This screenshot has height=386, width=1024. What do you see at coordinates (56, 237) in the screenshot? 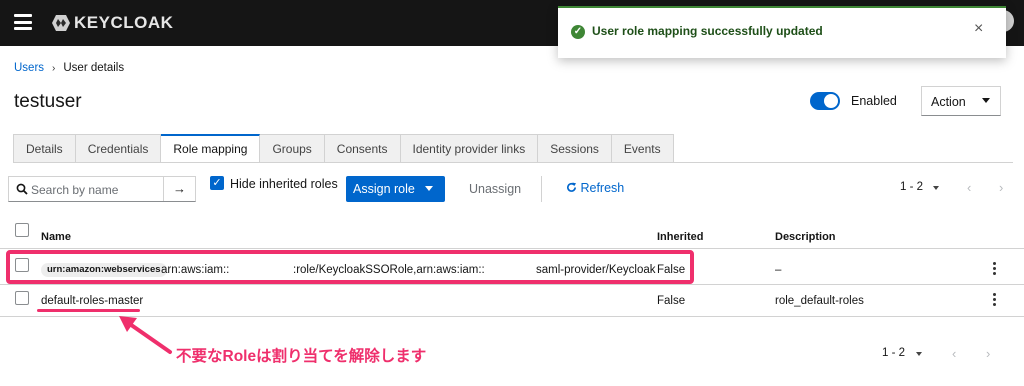
I see `column-header-name: Name` at bounding box center [56, 237].